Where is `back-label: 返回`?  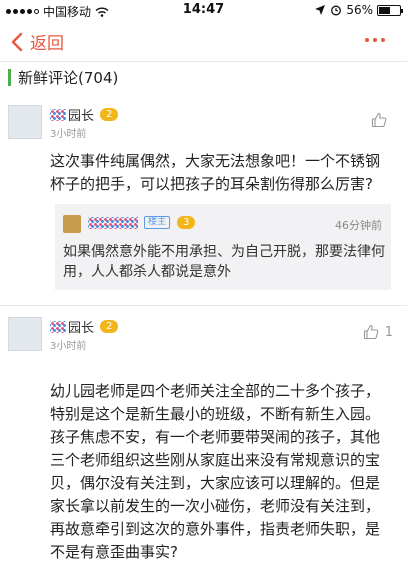 back-label: 返回 is located at coordinates (47, 44).